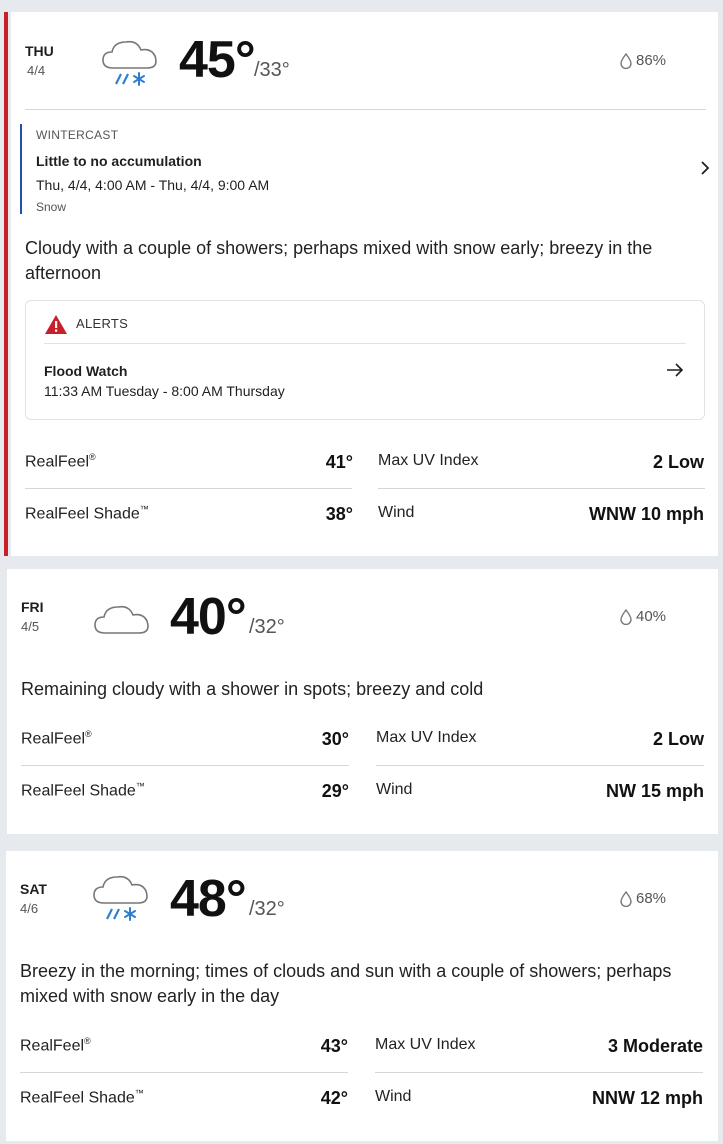 This screenshot has height=1144, width=723. I want to click on alert-name: Flood Watch, so click(86, 371).